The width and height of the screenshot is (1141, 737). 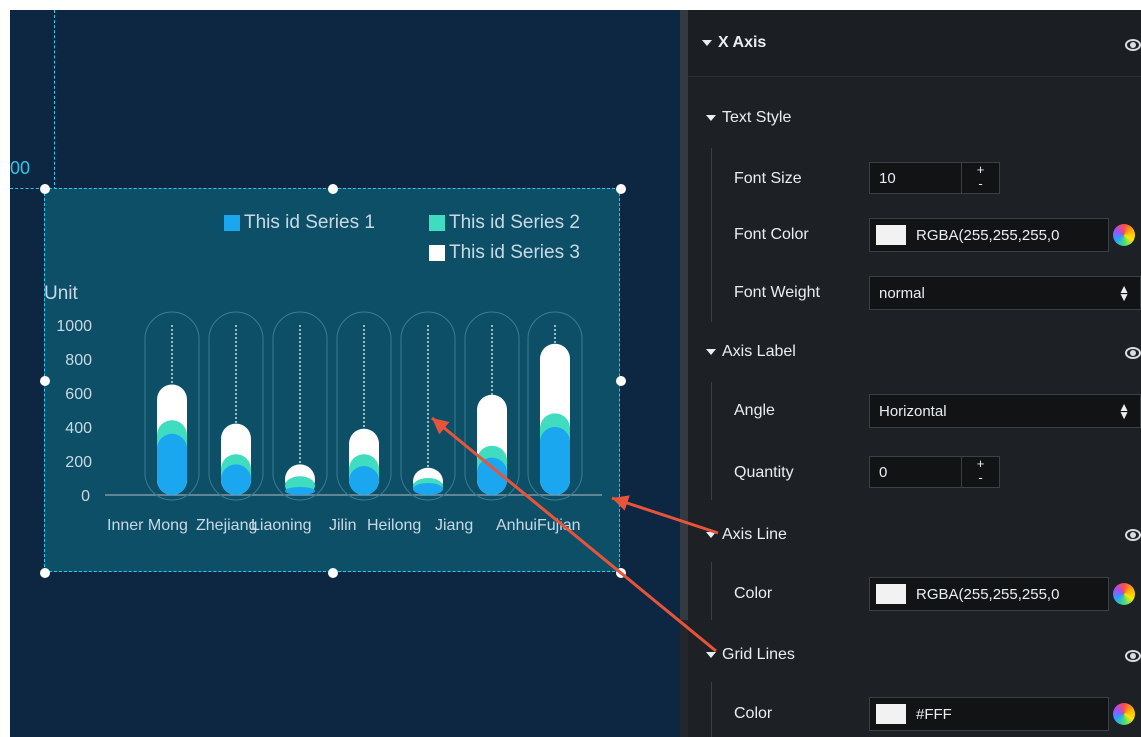 I want to click on y-tick-label: 0, so click(x=85, y=496).